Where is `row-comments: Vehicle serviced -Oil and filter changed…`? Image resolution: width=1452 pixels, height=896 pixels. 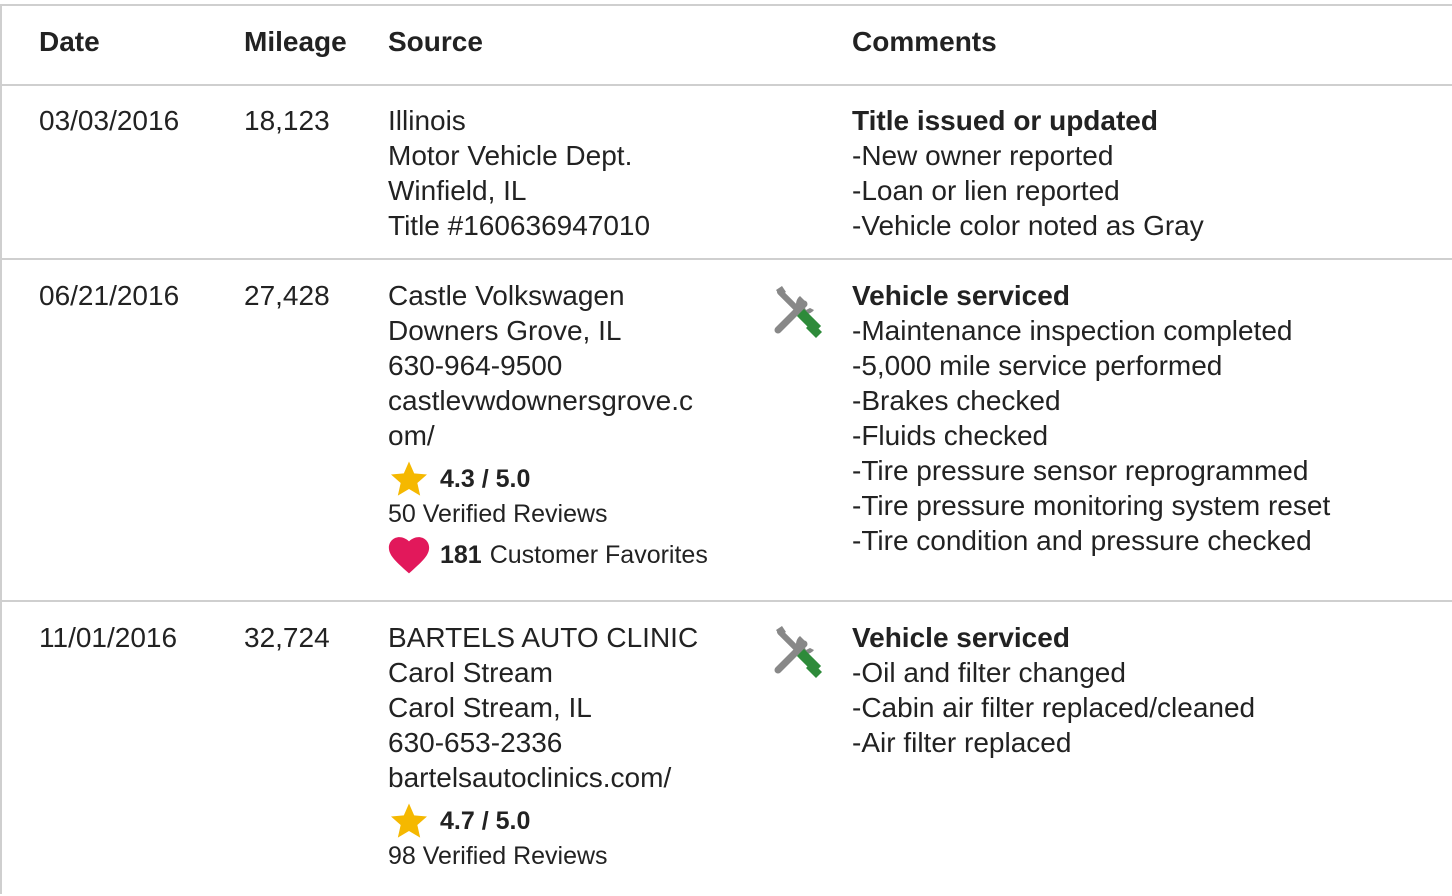
row-comments: Vehicle serviced -Oil and filter changed… is located at coordinates (1053, 690).